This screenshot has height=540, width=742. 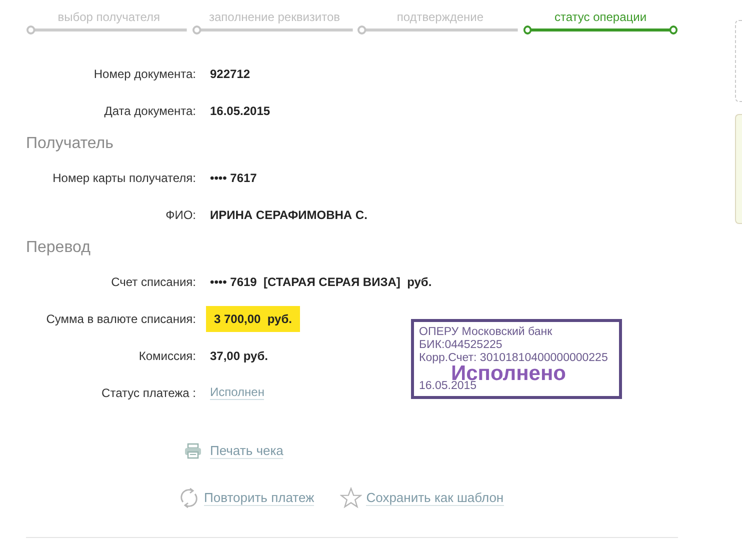 What do you see at coordinates (233, 177) in the screenshot?
I see `field-value: •••• 7617` at bounding box center [233, 177].